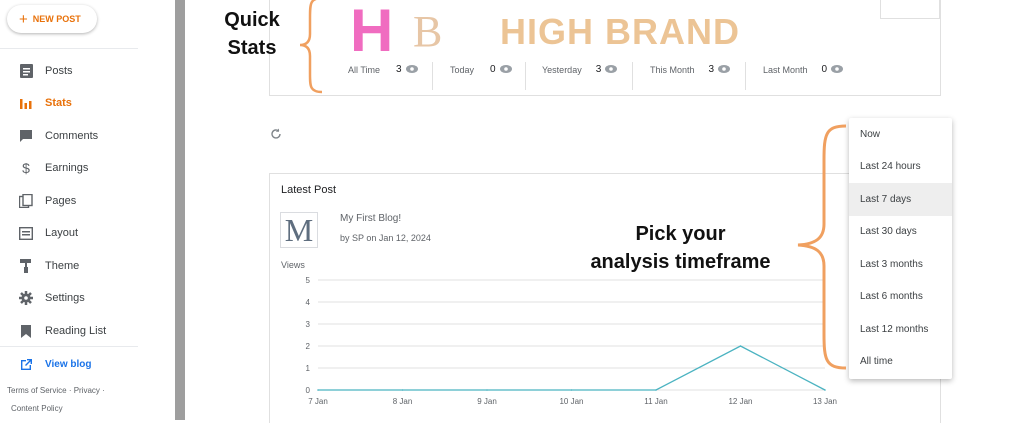 The image size is (1024, 423). What do you see at coordinates (824, 69) in the screenshot?
I see `stat-value: 0` at bounding box center [824, 69].